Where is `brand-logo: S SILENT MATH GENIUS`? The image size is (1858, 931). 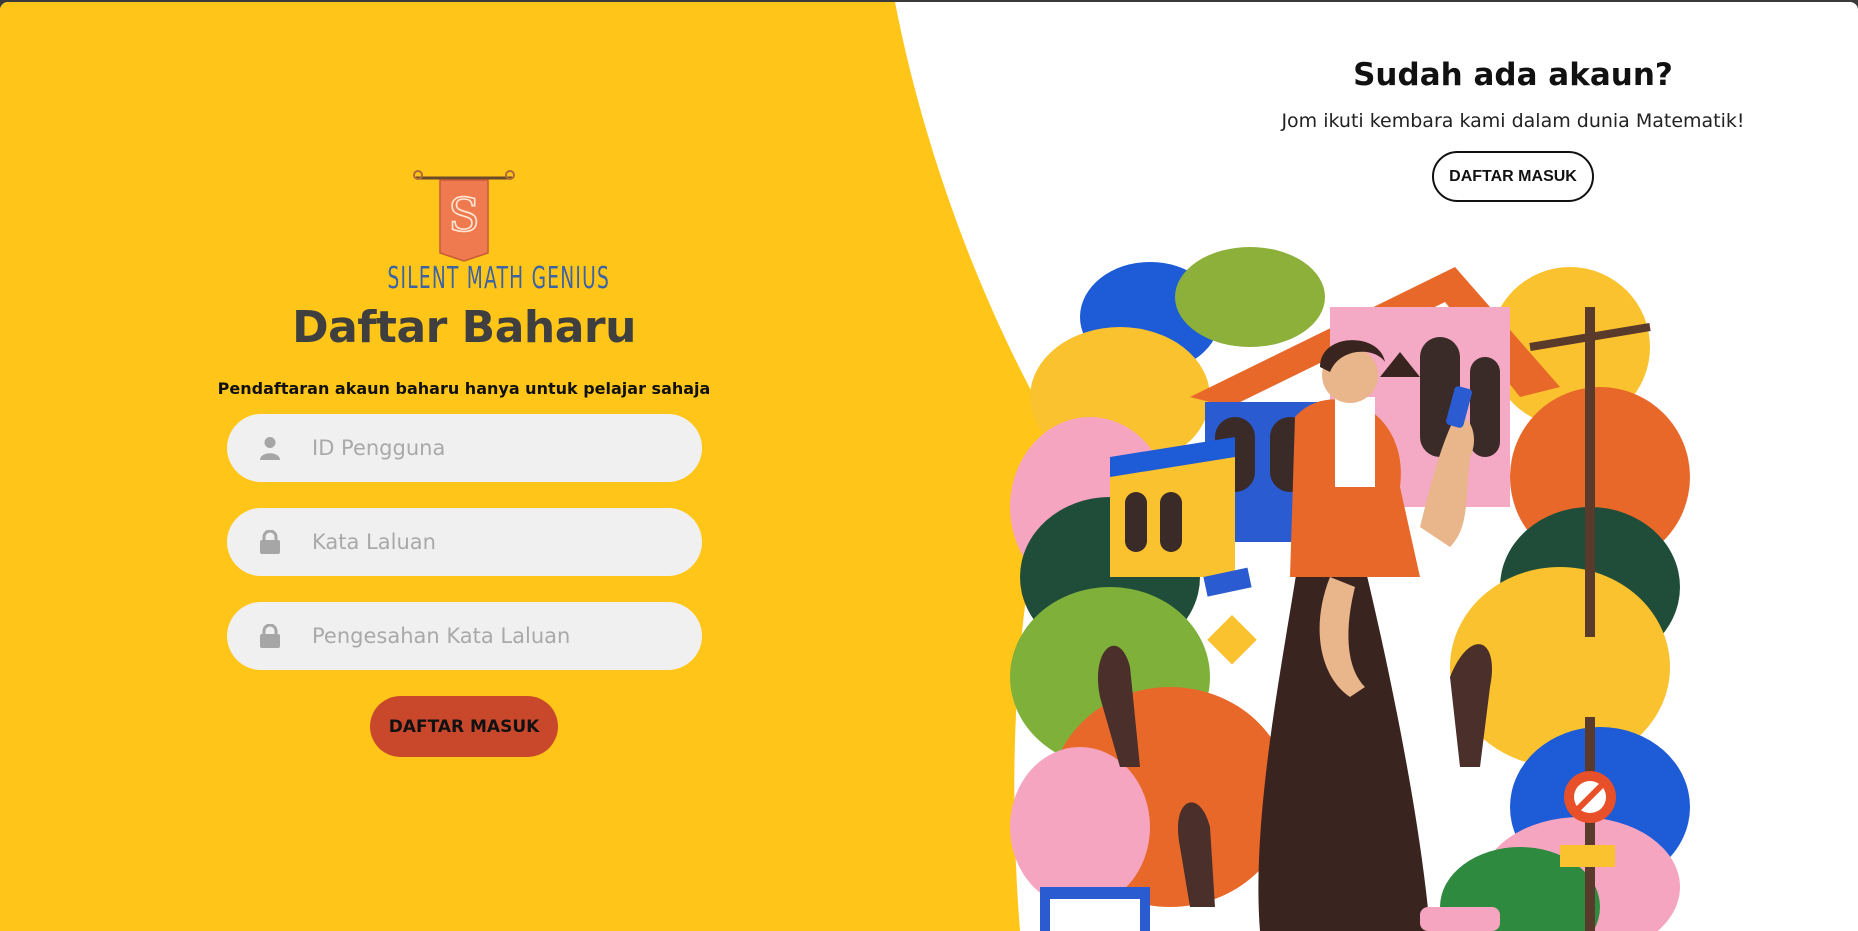 brand-logo: S SILENT MATH GENIUS is located at coordinates (475, 230).